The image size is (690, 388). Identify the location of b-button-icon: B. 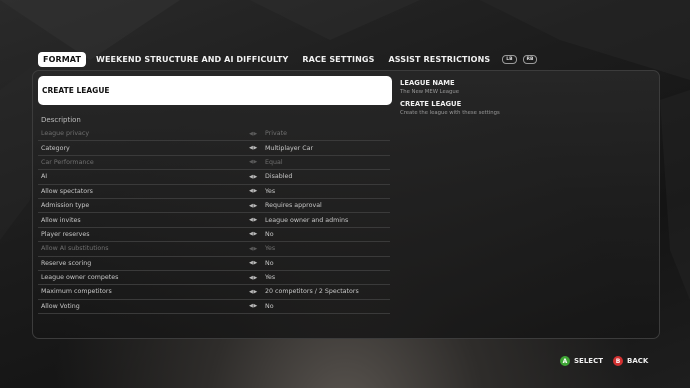
(617, 361).